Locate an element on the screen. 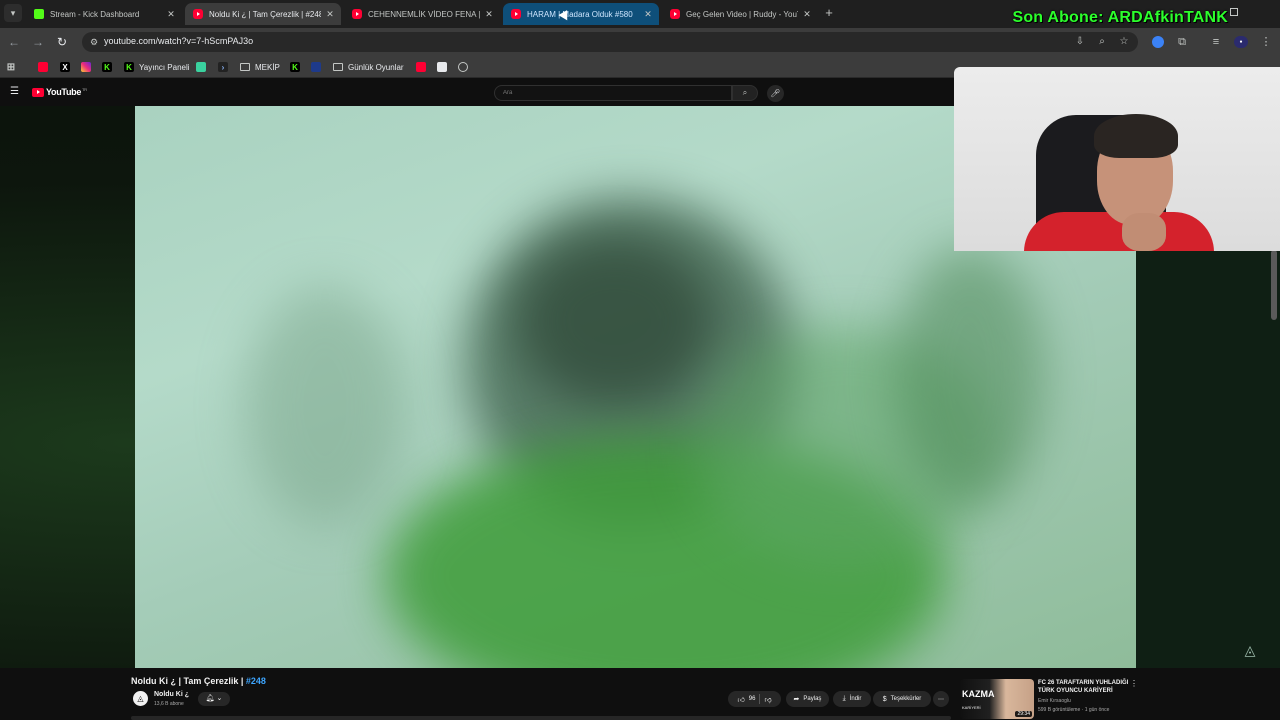 The image size is (1280, 720). share-button: ➦ Paylaş is located at coordinates (807, 699).